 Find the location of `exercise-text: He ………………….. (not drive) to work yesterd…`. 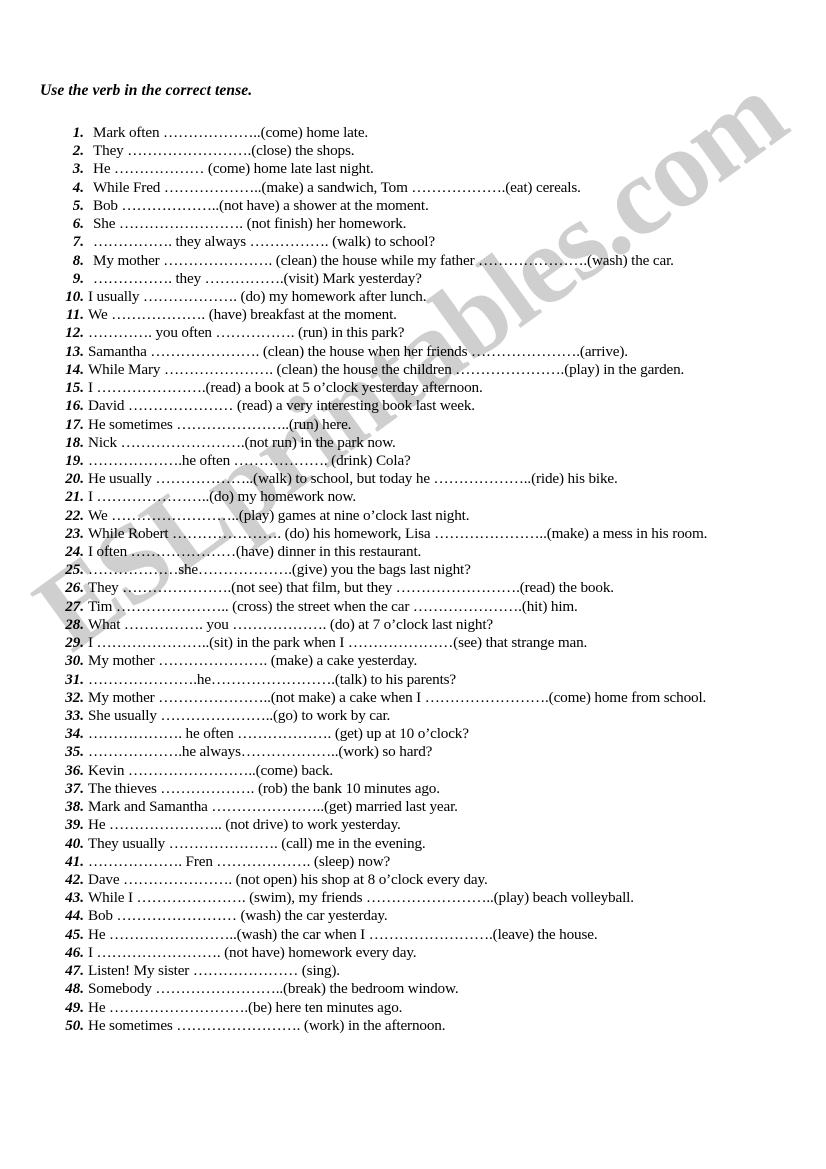

exercise-text: He ………………….. (not drive) to work yesterd… is located at coordinates (244, 825).